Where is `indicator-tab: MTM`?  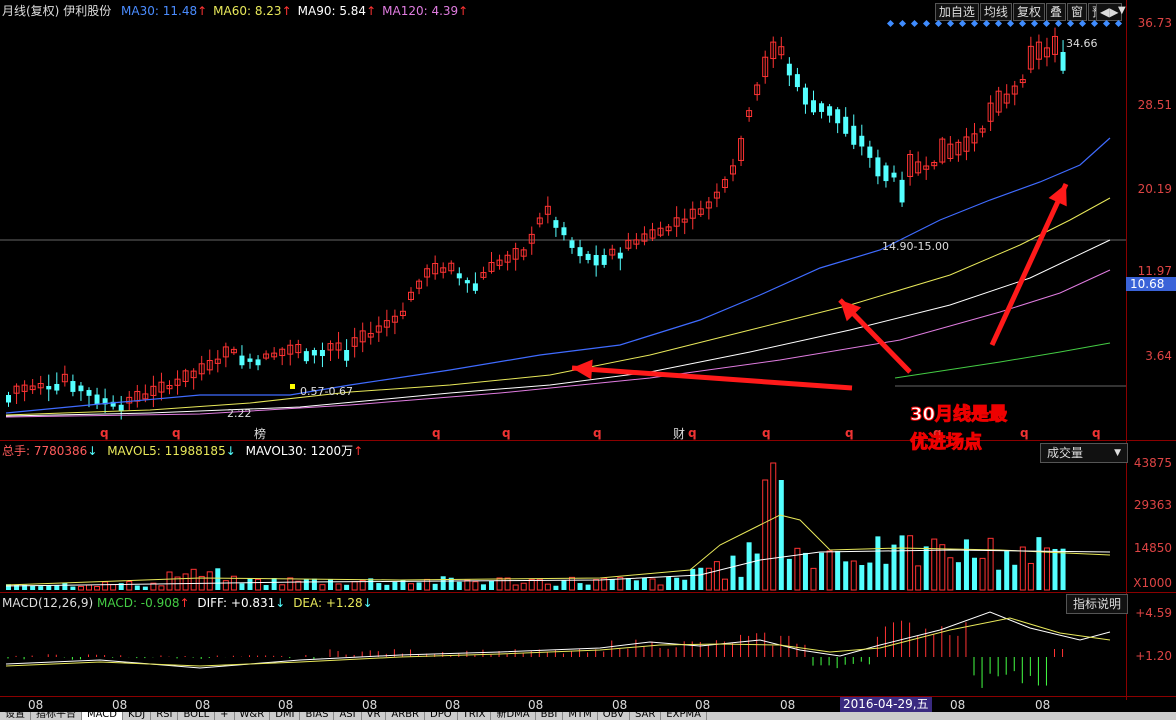 indicator-tab: MTM is located at coordinates (580, 716).